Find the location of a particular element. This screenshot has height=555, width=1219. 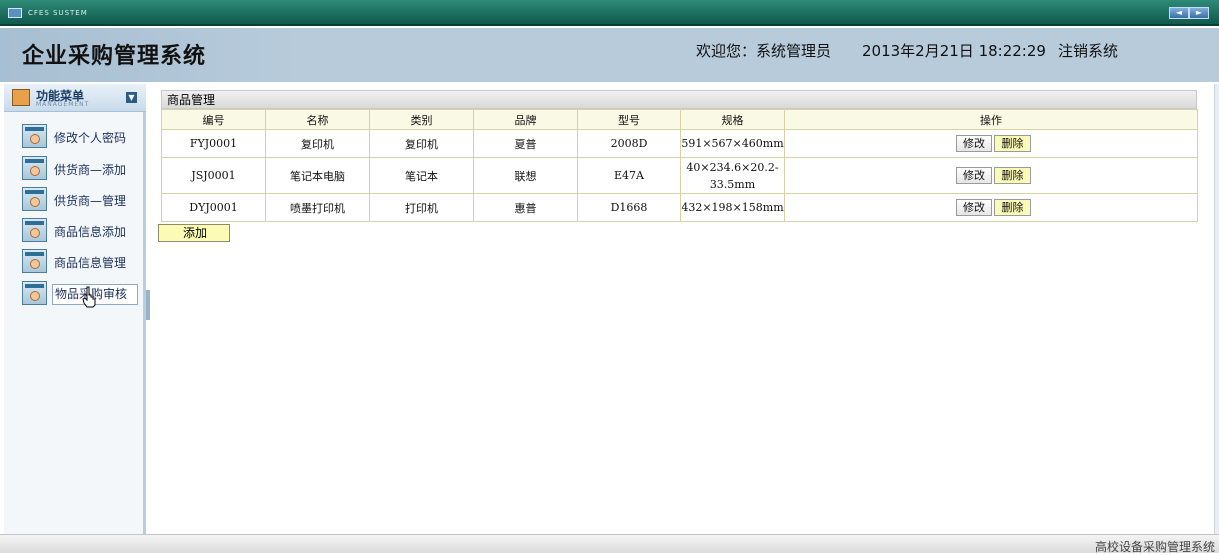

sidebar-item-product-add: 商品信息添加 is located at coordinates (82, 231).